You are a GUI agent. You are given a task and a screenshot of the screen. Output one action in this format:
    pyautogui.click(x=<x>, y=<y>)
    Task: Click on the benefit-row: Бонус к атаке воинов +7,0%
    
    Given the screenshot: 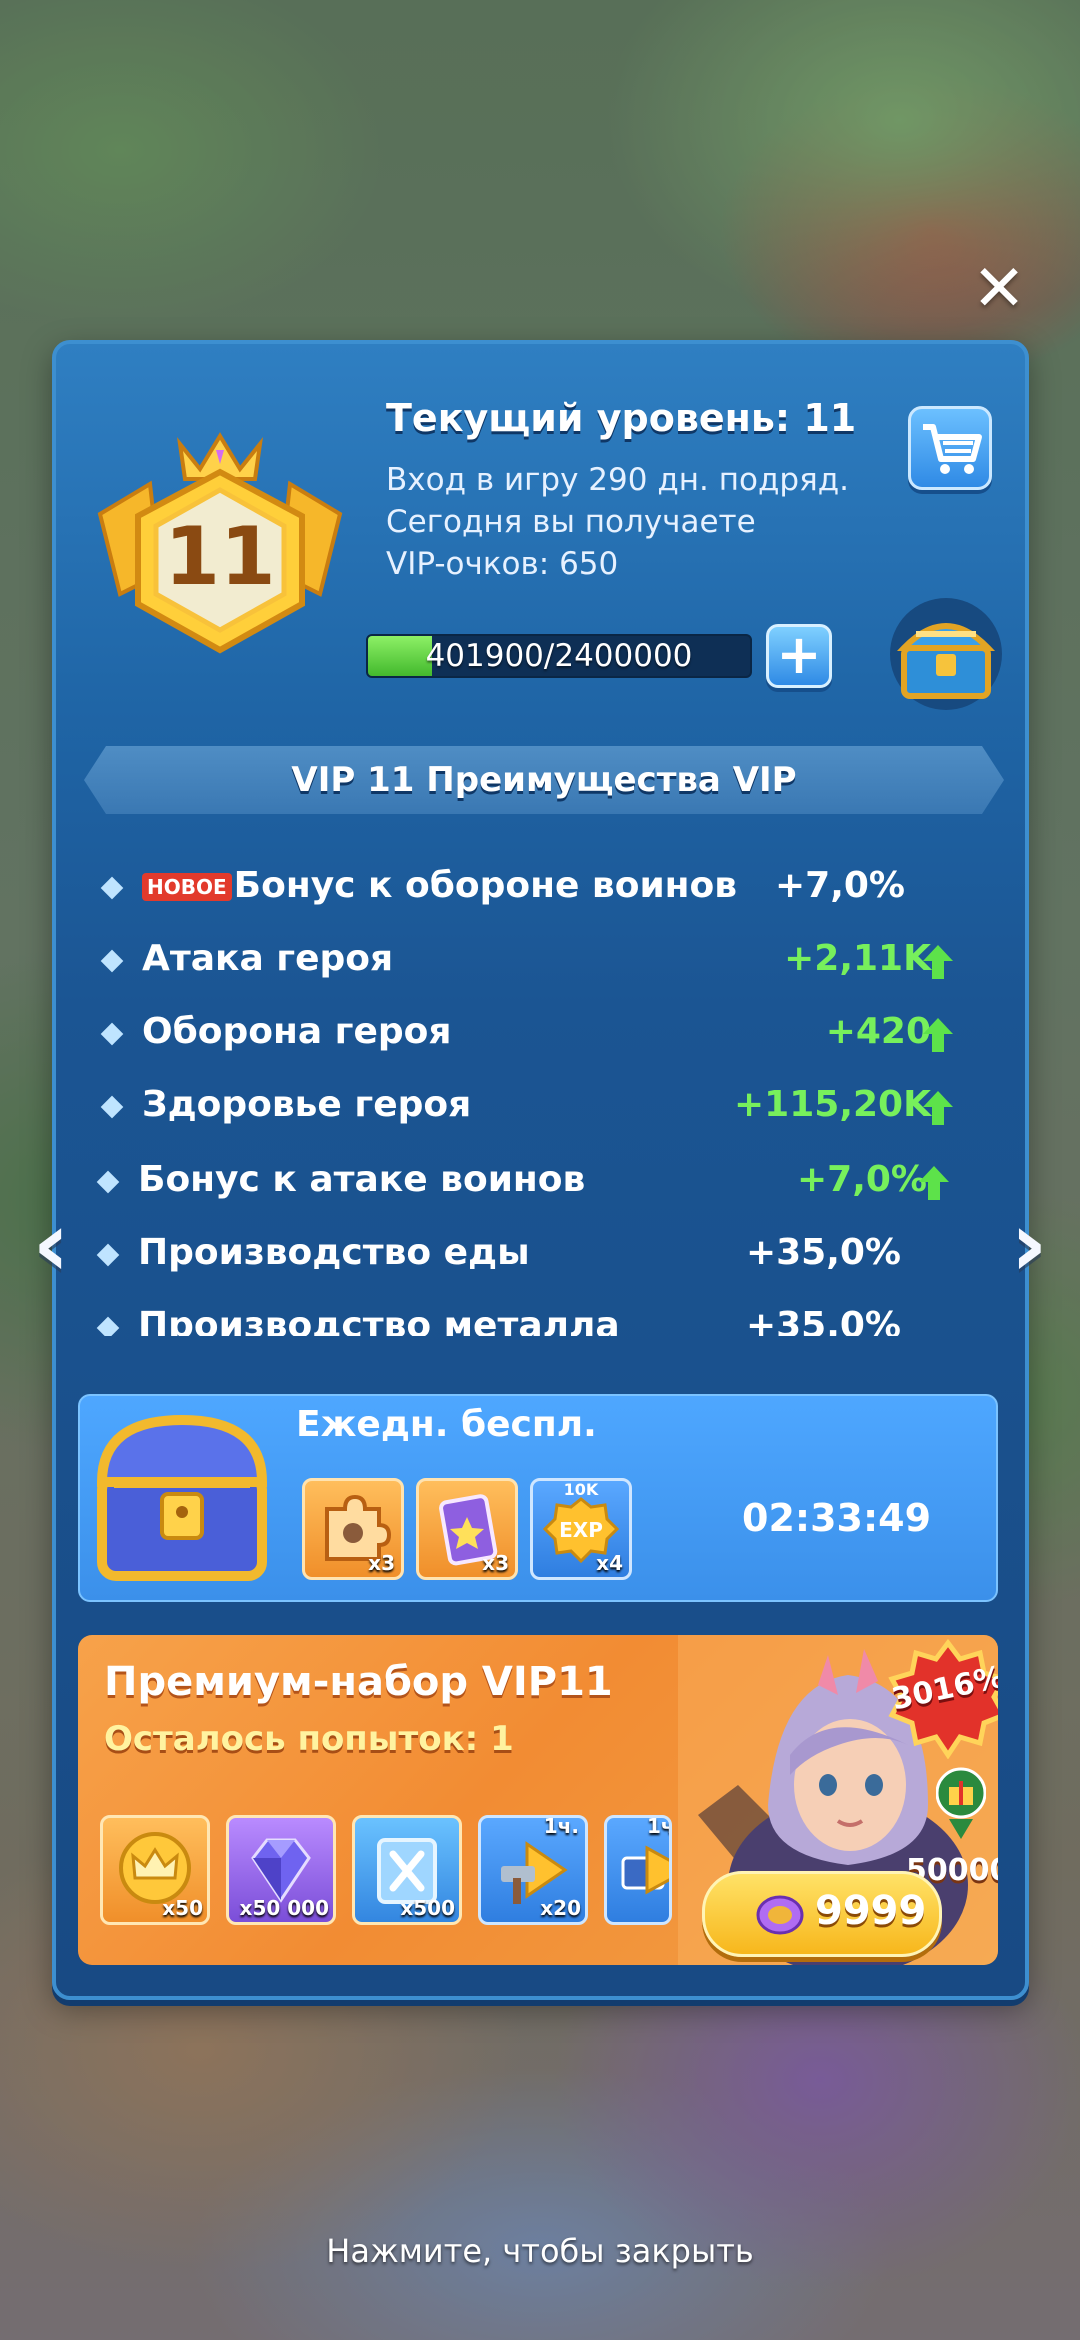 What is the action you would take?
    pyautogui.click(x=542, y=1180)
    